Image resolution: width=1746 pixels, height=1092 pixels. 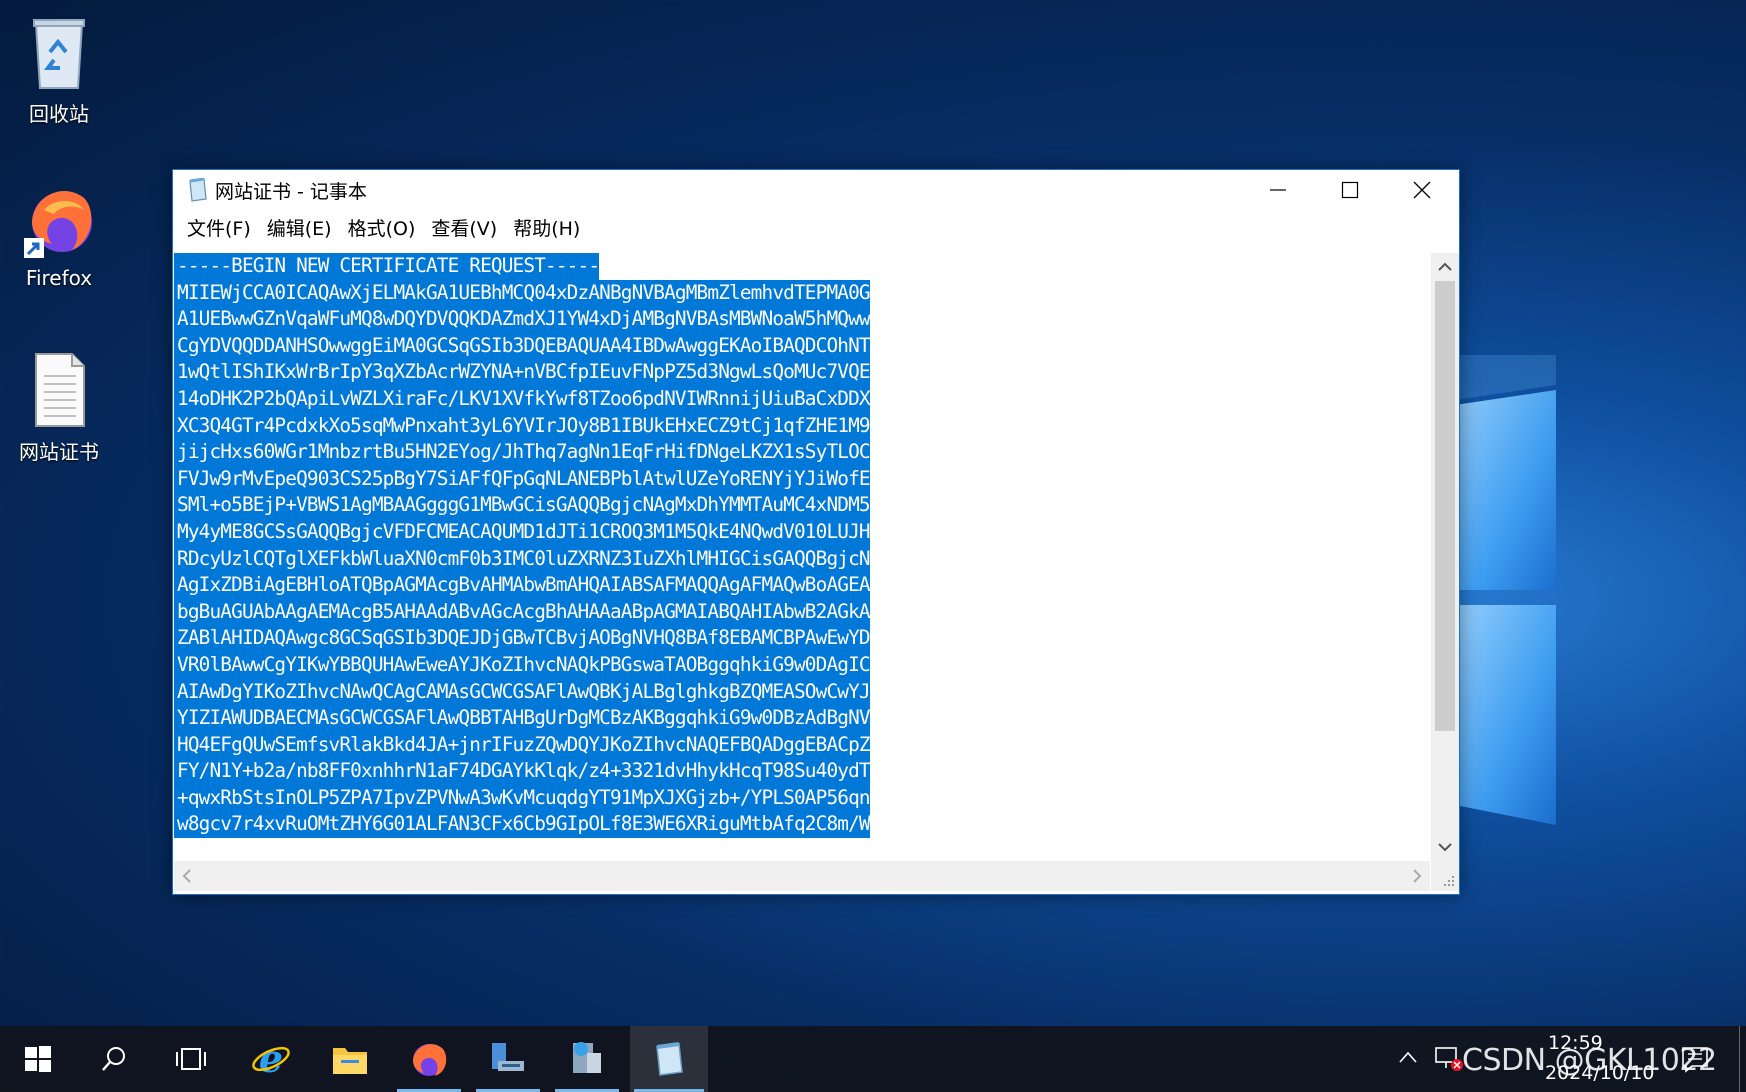 What do you see at coordinates (387, 266) in the screenshot?
I see `text-line: -----BEGIN NEW CERTIFICATE REQUEST-----` at bounding box center [387, 266].